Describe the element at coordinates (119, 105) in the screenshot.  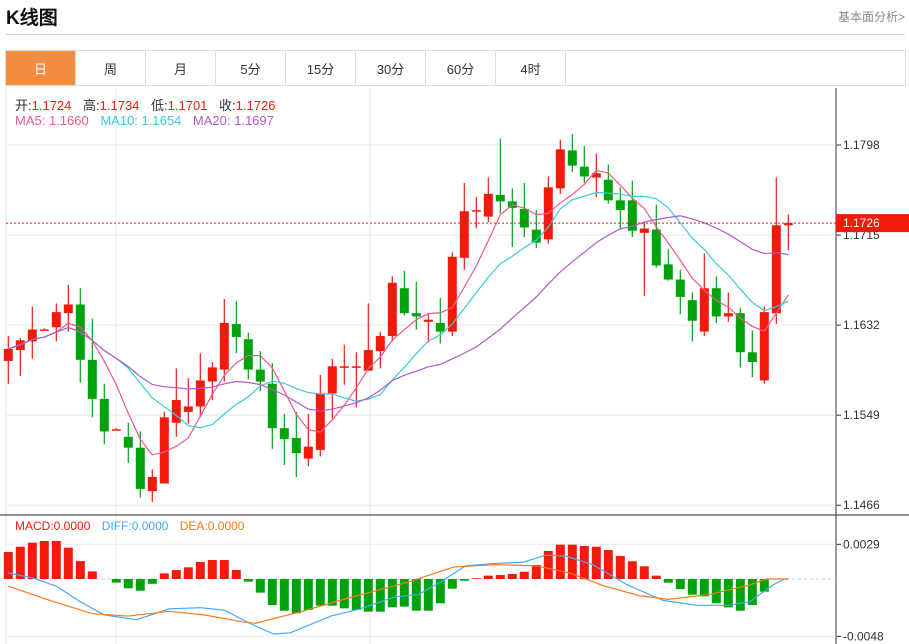
I see `high-value: 1.1734` at that location.